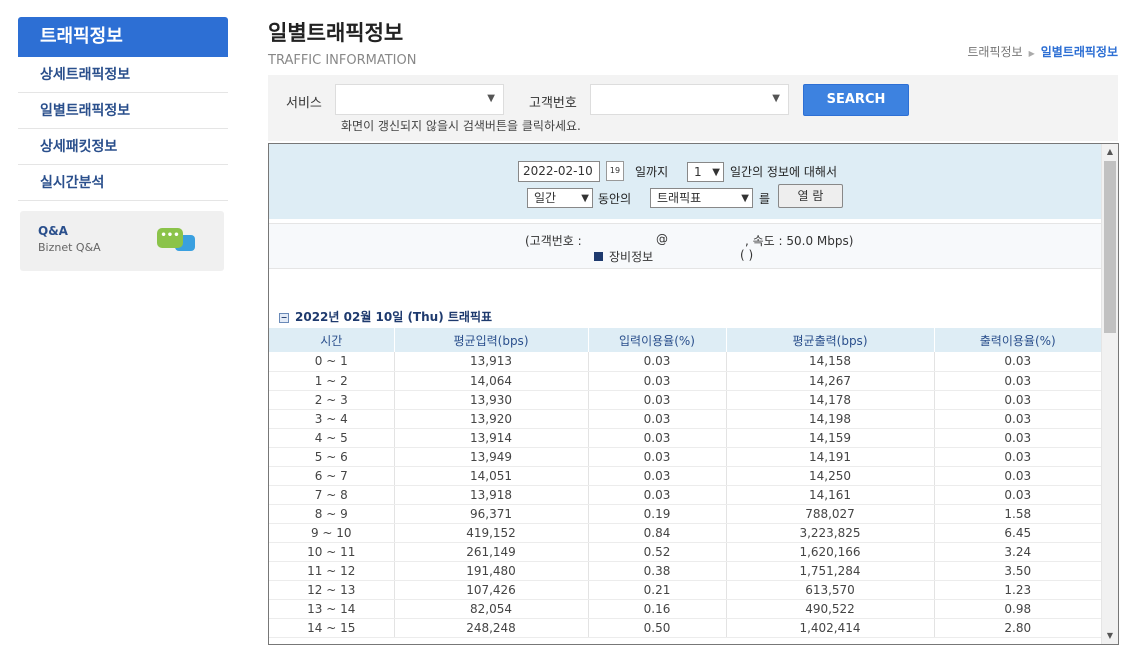 Image resolution: width=1133 pixels, height=657 pixels. Describe the element at coordinates (123, 183) in the screenshot. I see `sidebar-item-realtime: 실시간분석` at that location.